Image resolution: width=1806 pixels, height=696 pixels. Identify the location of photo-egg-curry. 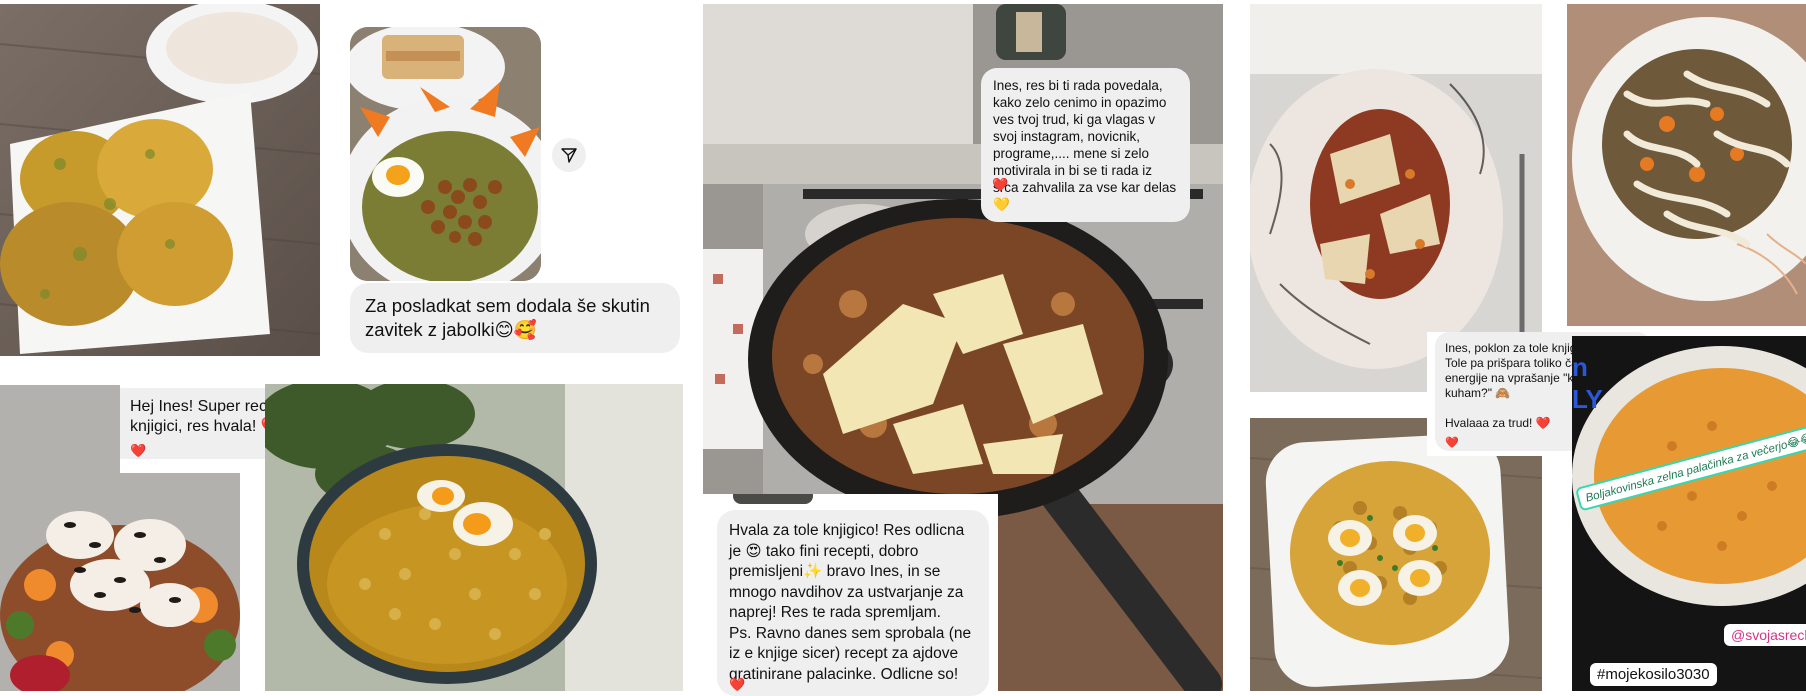
(1396, 554).